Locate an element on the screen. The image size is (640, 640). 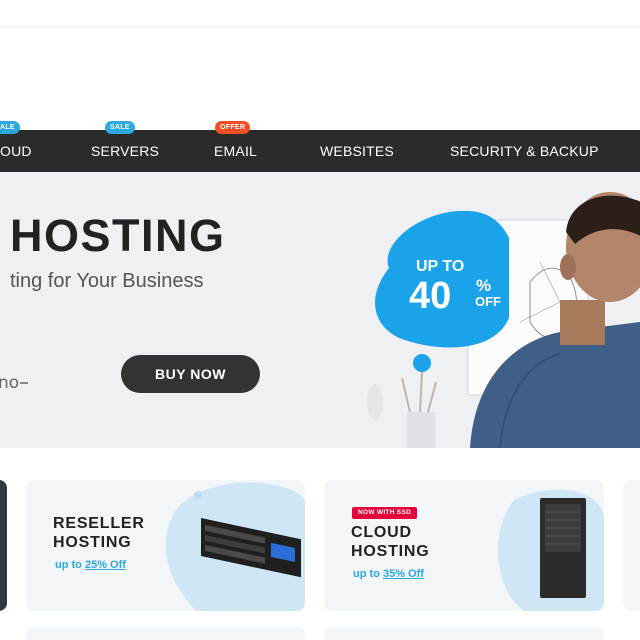
product-card-reseller: RESELLER HOSTING up to 25% Off is located at coordinates (165, 545).